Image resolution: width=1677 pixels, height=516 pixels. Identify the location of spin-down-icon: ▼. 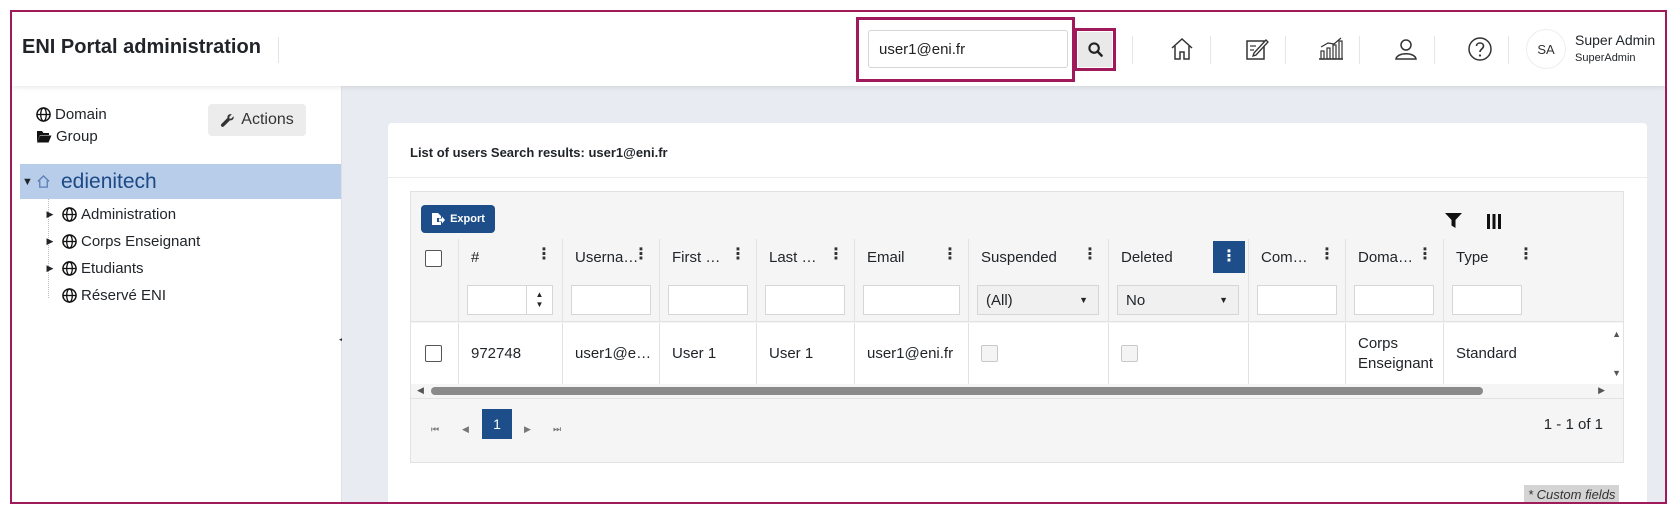
(540, 305).